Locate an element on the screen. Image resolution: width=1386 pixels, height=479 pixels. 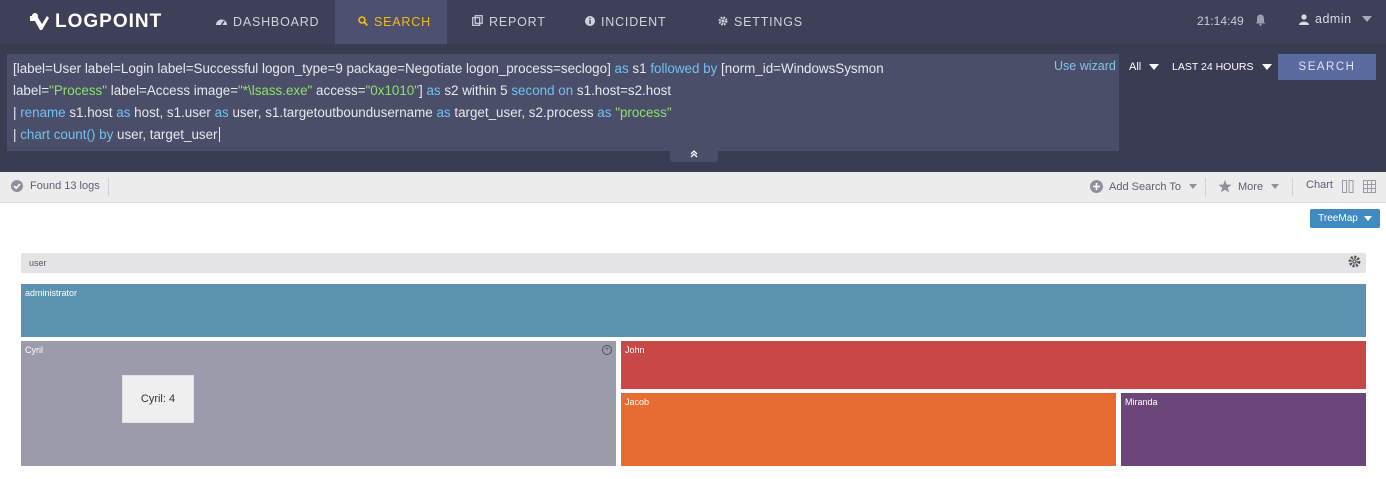
treemap-tile-label: administrator is located at coordinates (51, 293).